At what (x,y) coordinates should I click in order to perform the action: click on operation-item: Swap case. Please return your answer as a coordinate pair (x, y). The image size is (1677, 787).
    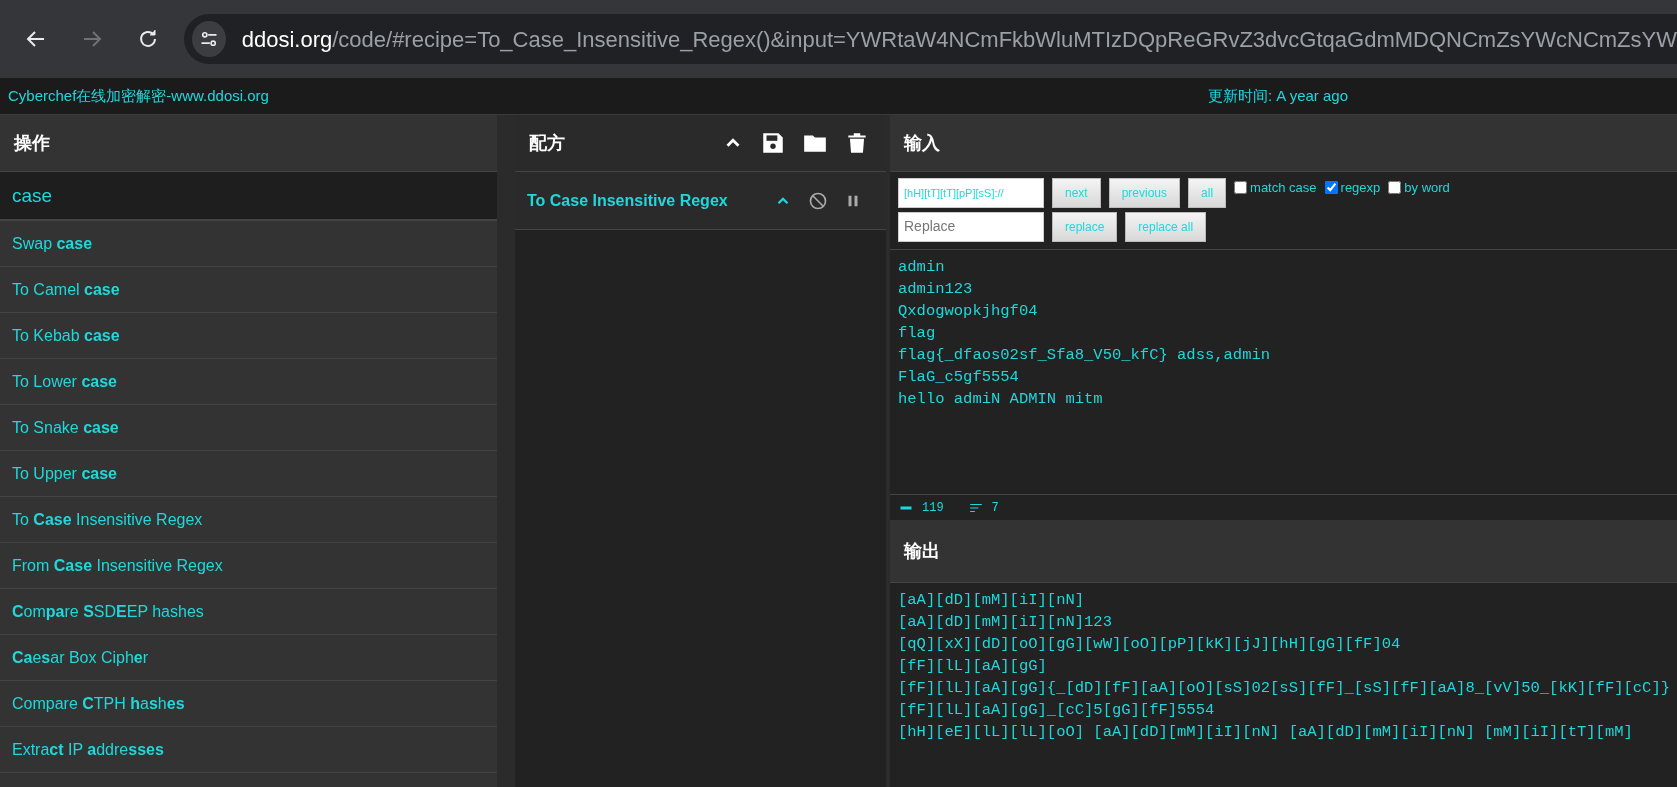
    Looking at the image, I should click on (248, 244).